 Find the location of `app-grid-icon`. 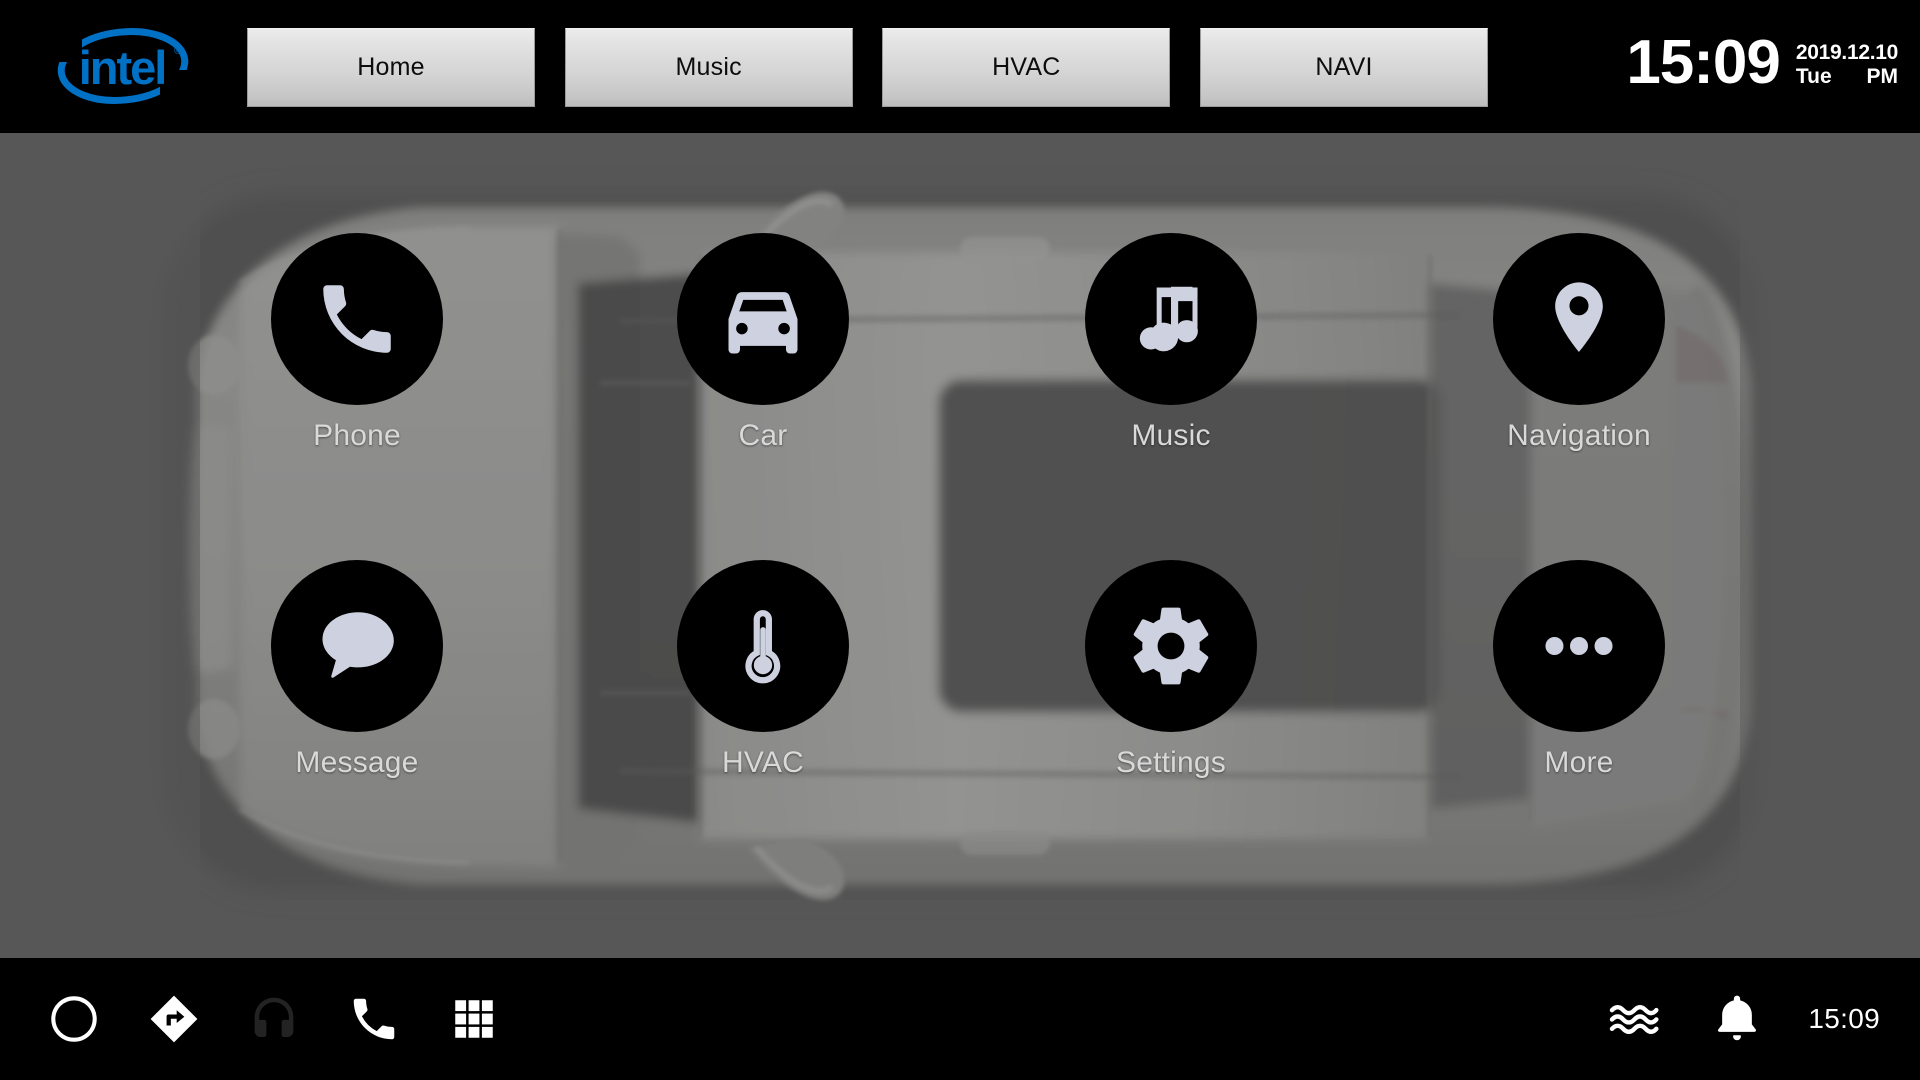

app-grid-icon is located at coordinates (474, 1019).